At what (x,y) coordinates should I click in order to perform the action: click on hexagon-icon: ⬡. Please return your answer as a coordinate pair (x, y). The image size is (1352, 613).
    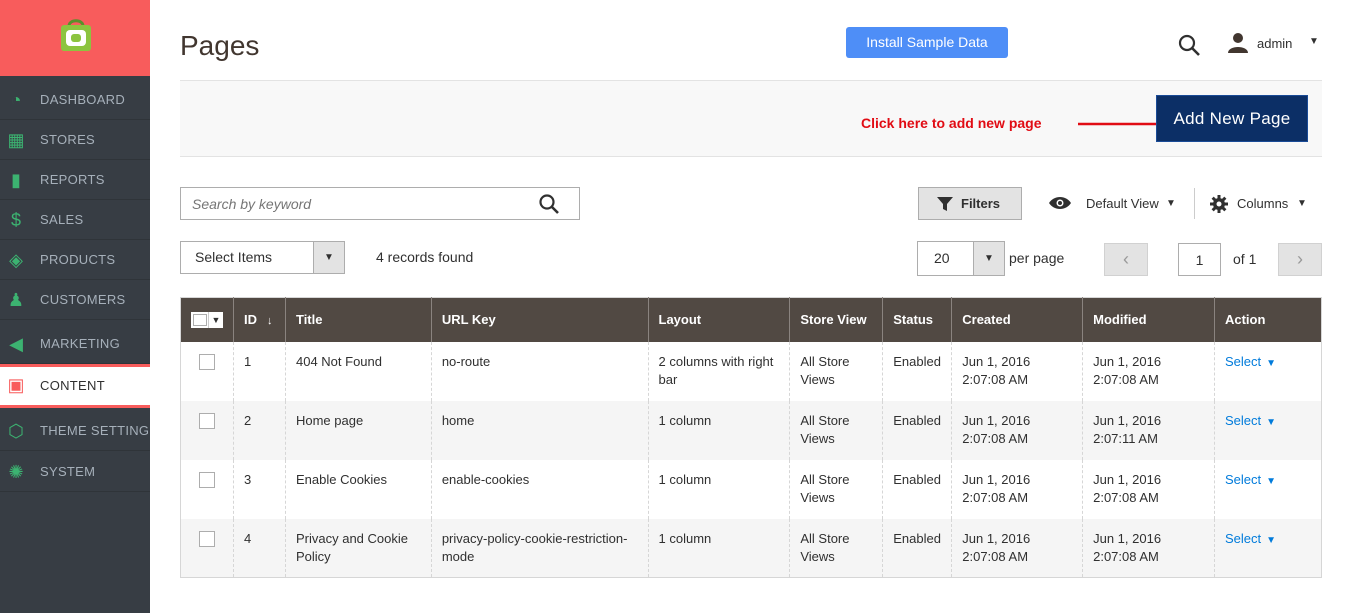
    Looking at the image, I should click on (16, 431).